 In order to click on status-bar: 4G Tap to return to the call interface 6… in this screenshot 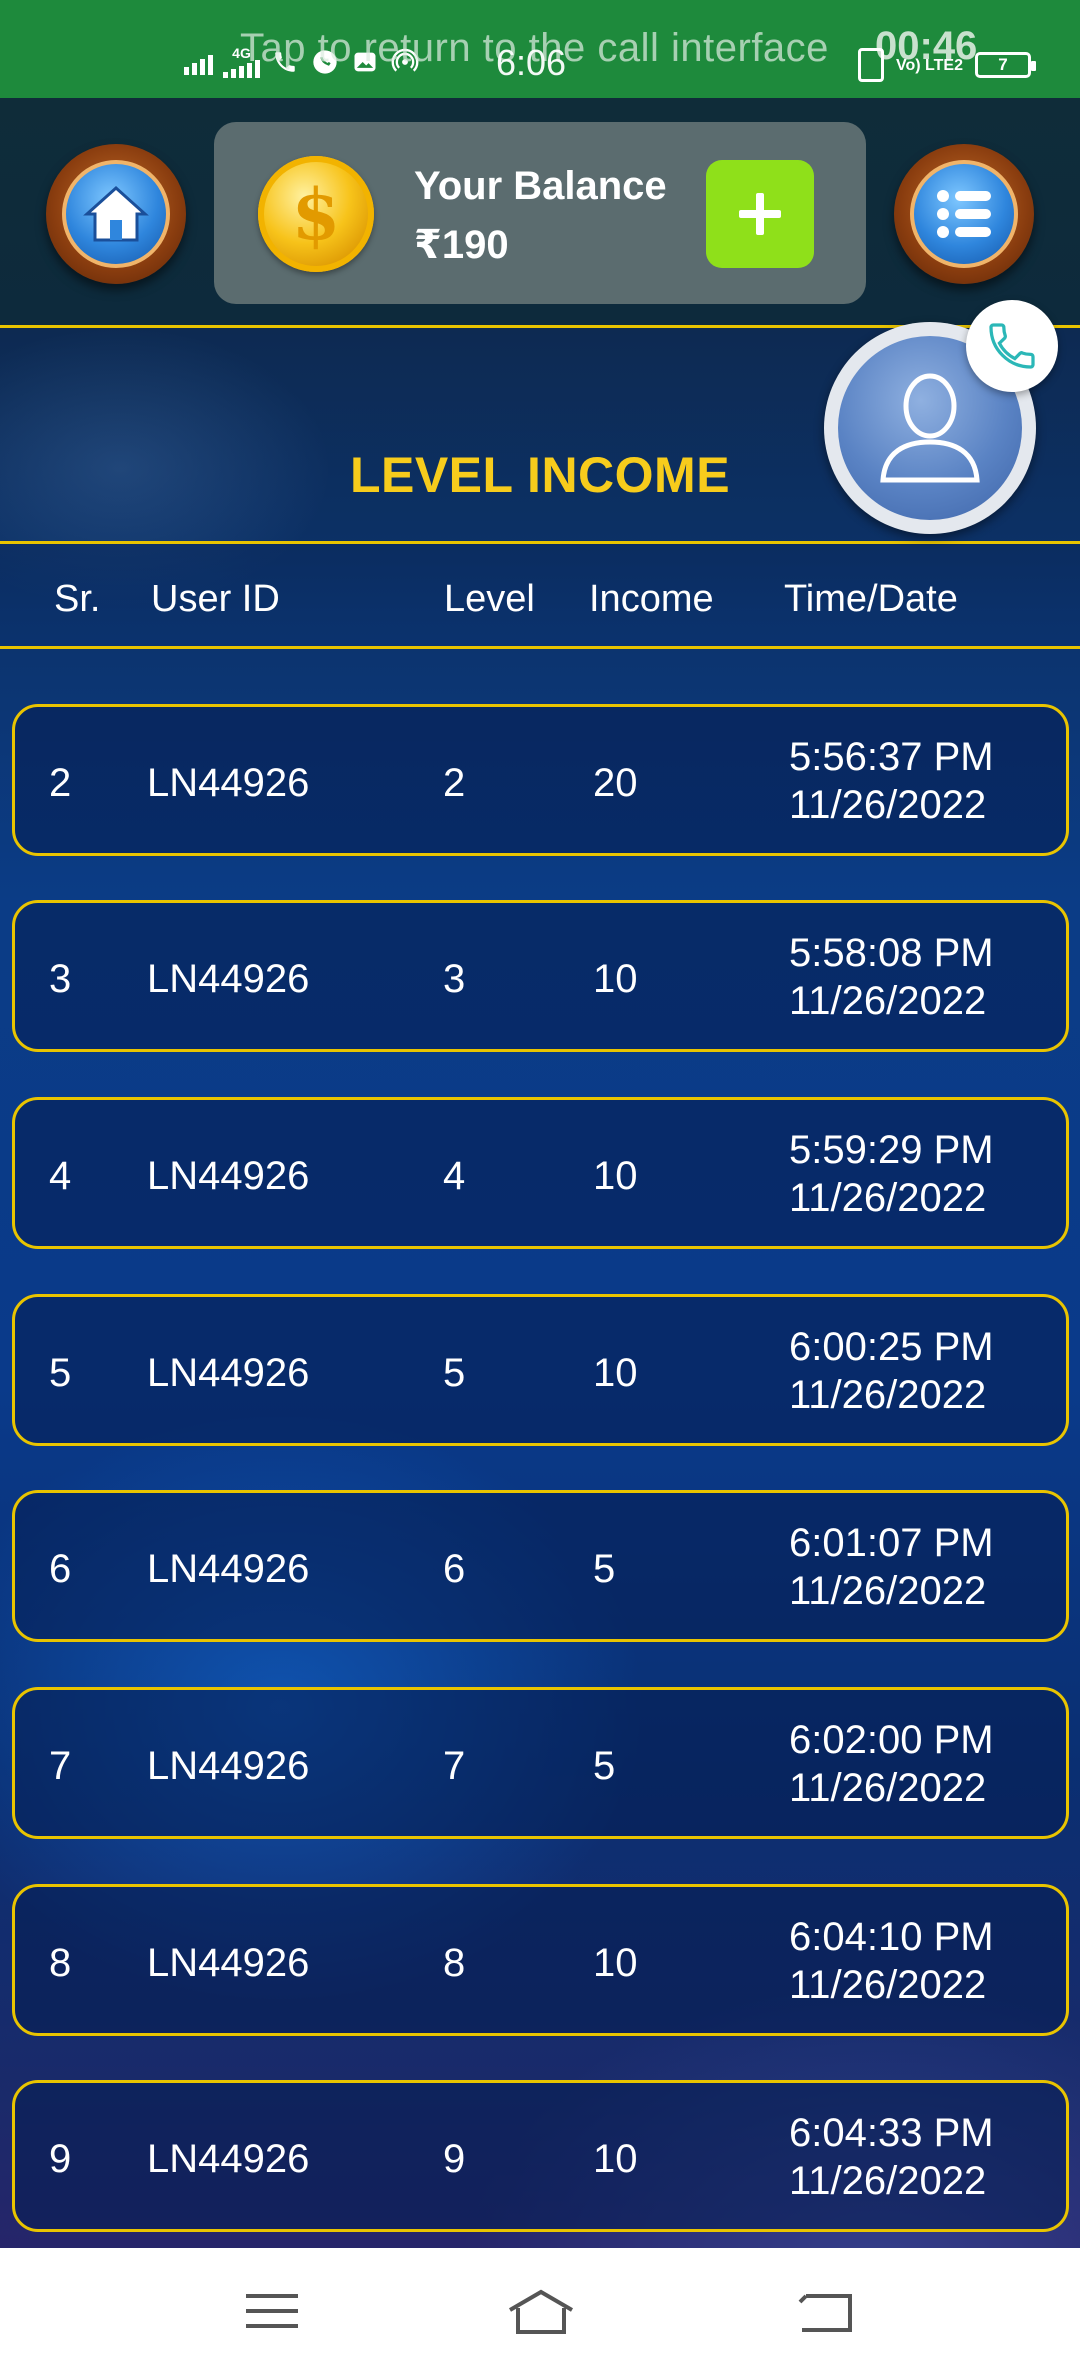, I will do `click(540, 49)`.